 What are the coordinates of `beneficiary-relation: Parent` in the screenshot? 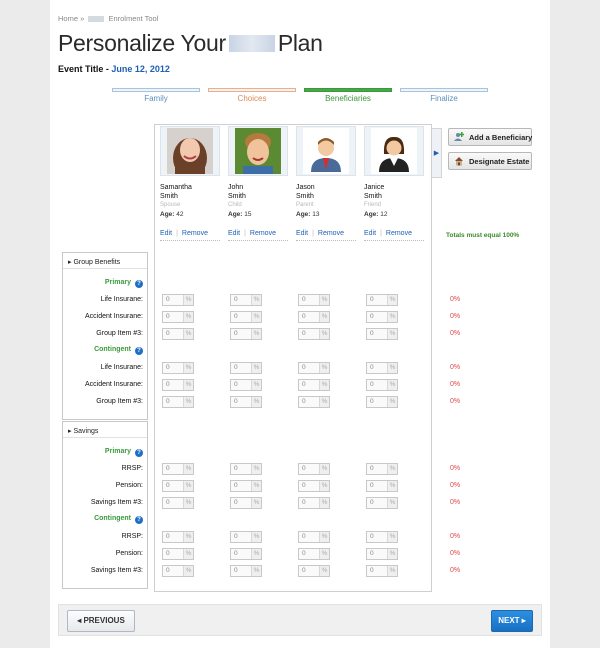 It's located at (305, 205).